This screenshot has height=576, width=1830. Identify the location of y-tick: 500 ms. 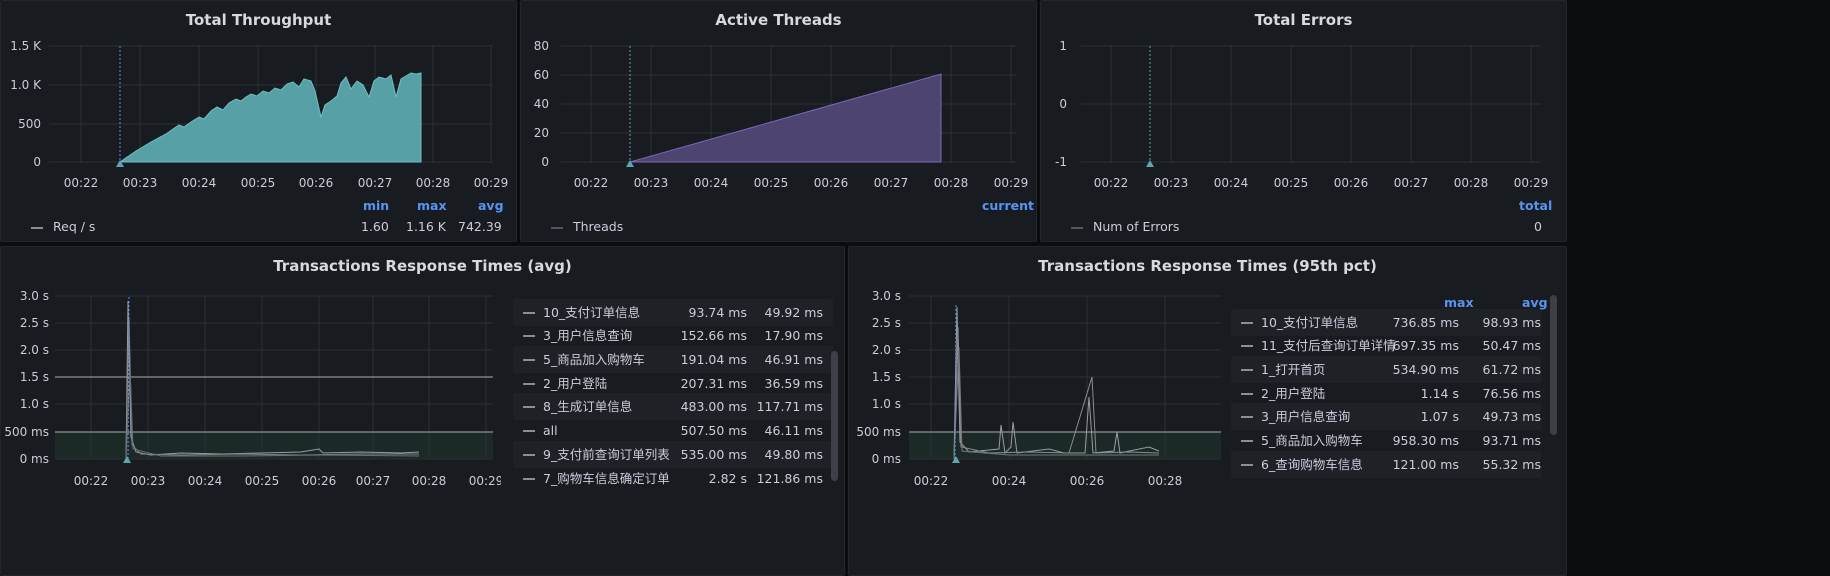
(26, 432).